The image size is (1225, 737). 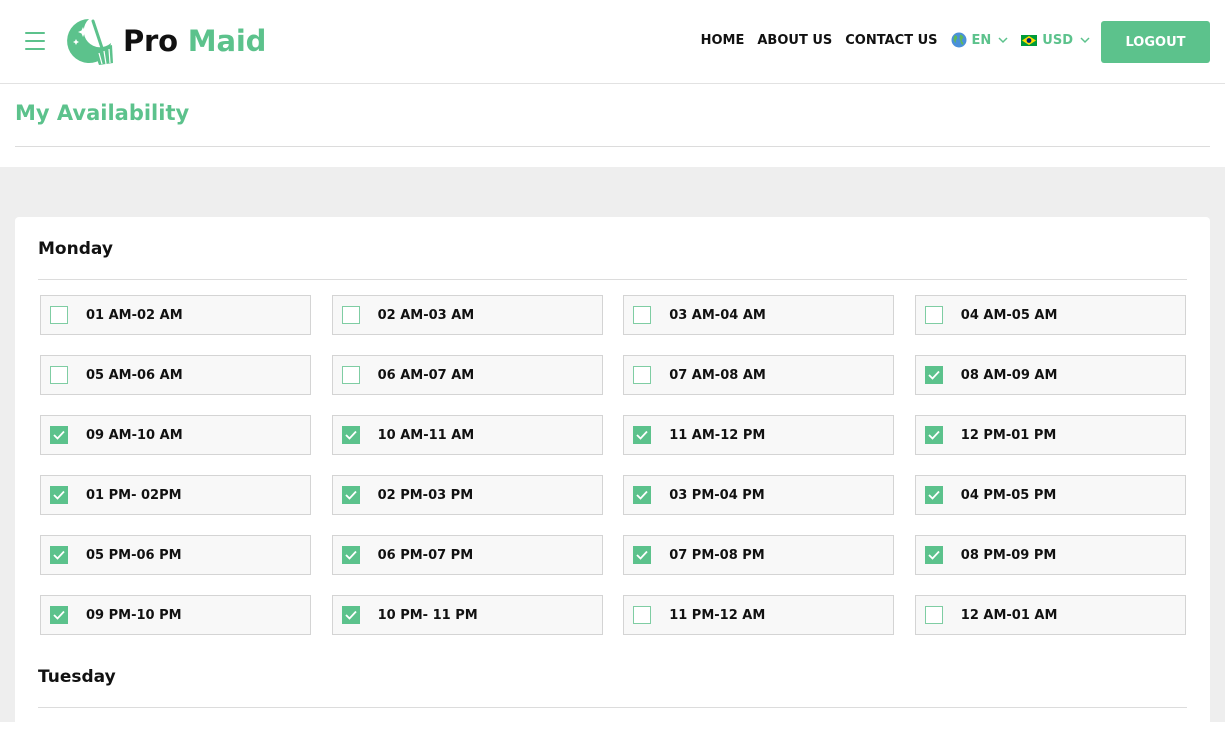 I want to click on currency-selector: USD, so click(x=1055, y=40).